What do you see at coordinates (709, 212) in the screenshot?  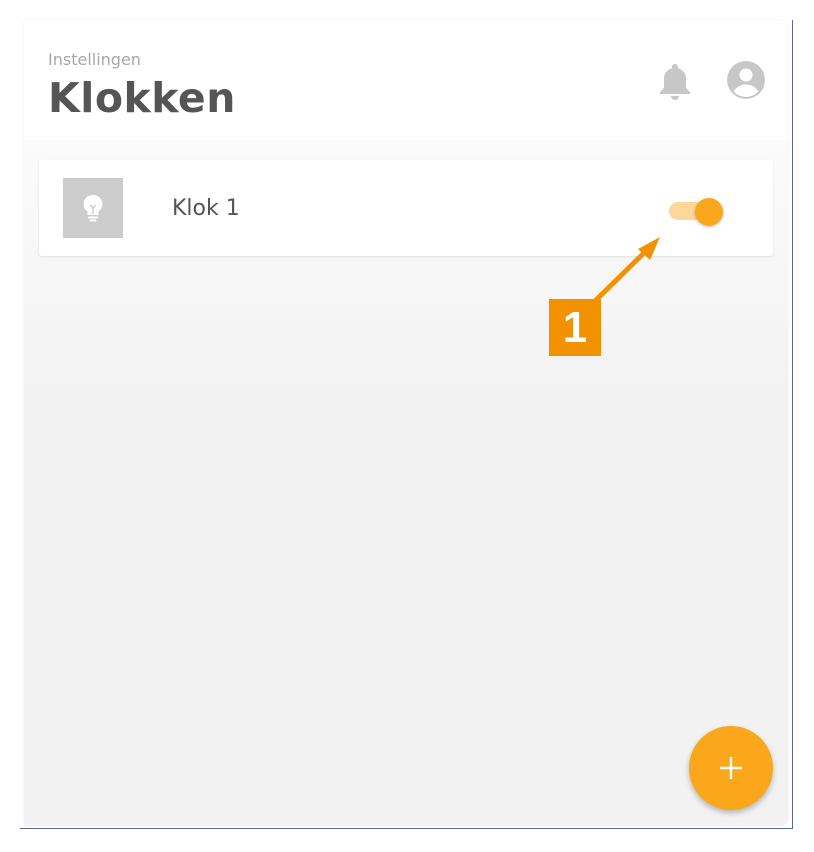 I see `toggle-knob` at bounding box center [709, 212].